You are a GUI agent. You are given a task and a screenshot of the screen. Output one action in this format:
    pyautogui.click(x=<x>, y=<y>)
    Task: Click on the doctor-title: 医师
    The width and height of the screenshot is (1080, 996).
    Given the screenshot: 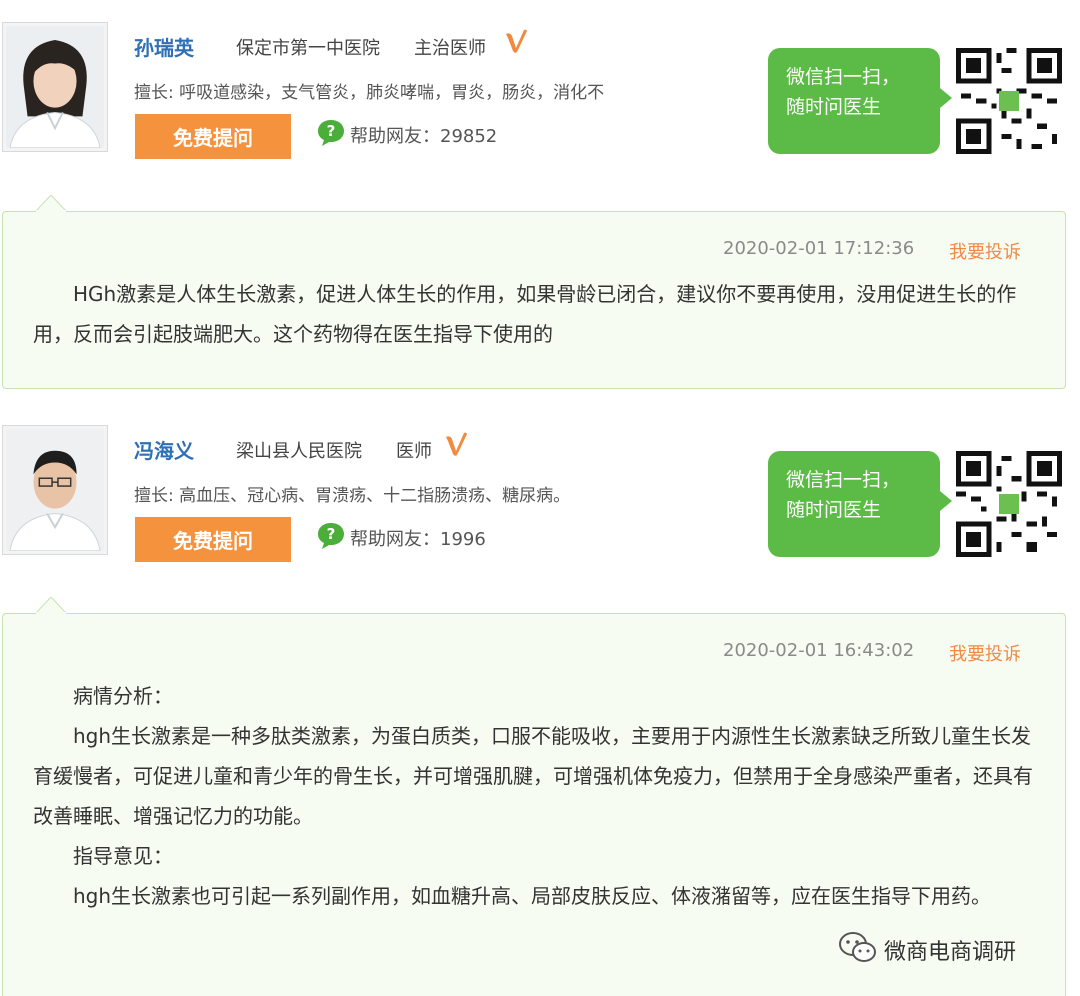 What is the action you would take?
    pyautogui.click(x=414, y=451)
    